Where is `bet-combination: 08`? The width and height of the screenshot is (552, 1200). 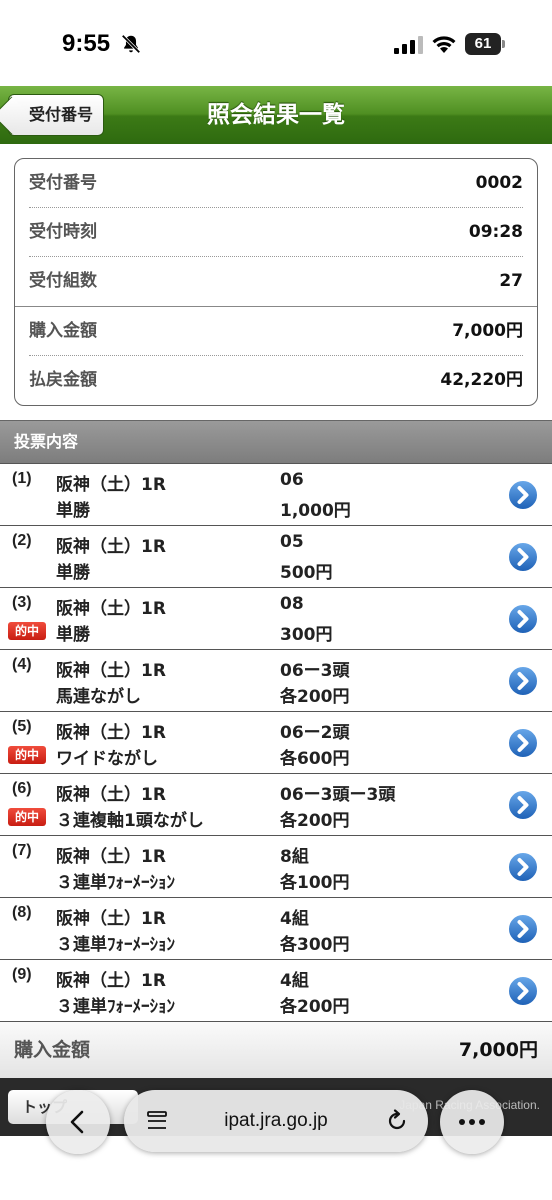 bet-combination: 08 is located at coordinates (292, 604).